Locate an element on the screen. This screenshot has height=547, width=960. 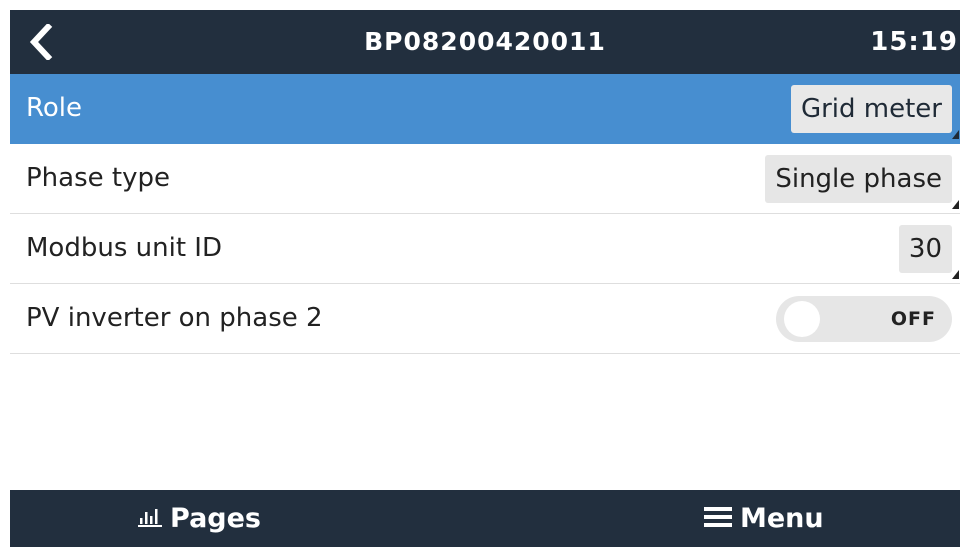
modbus-unit-id-label: Modbus unit ID is located at coordinates (124, 248).